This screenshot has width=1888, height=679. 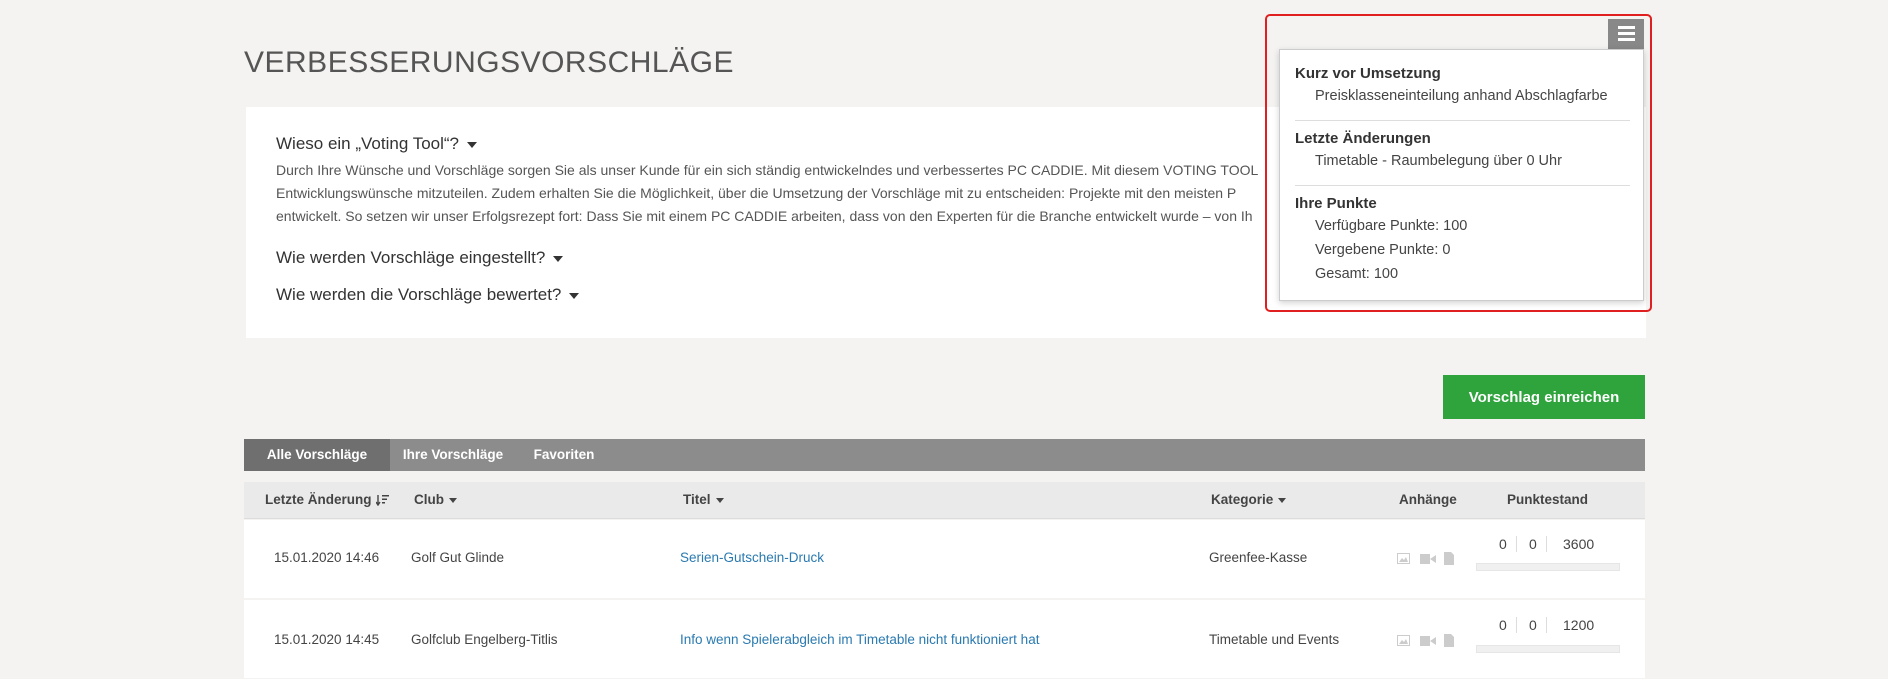 What do you see at coordinates (1544, 397) in the screenshot?
I see `submit-suggestion-button: Vorschlag einreichen` at bounding box center [1544, 397].